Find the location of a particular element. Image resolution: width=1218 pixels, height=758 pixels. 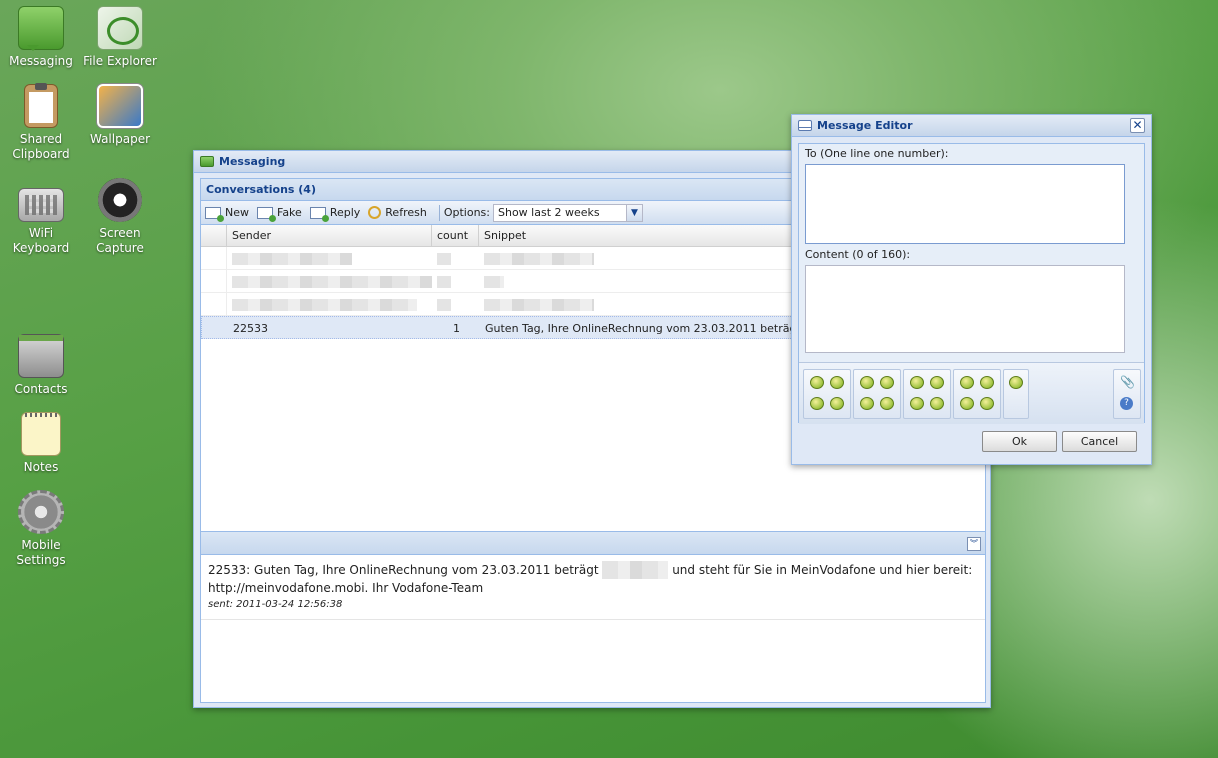

notes-icon is located at coordinates (41, 434).